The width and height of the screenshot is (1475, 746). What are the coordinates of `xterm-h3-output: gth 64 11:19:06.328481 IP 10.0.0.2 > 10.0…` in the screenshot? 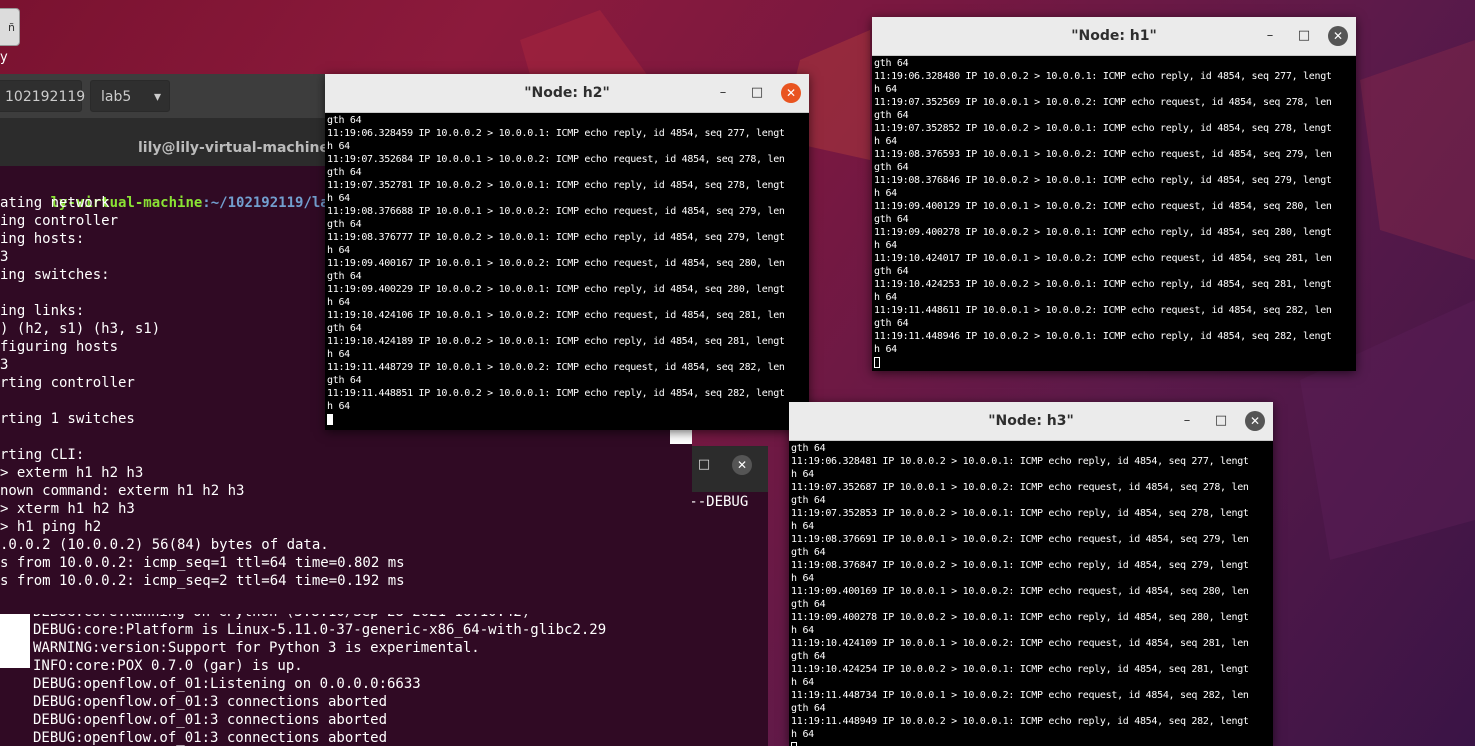 It's located at (1032, 594).